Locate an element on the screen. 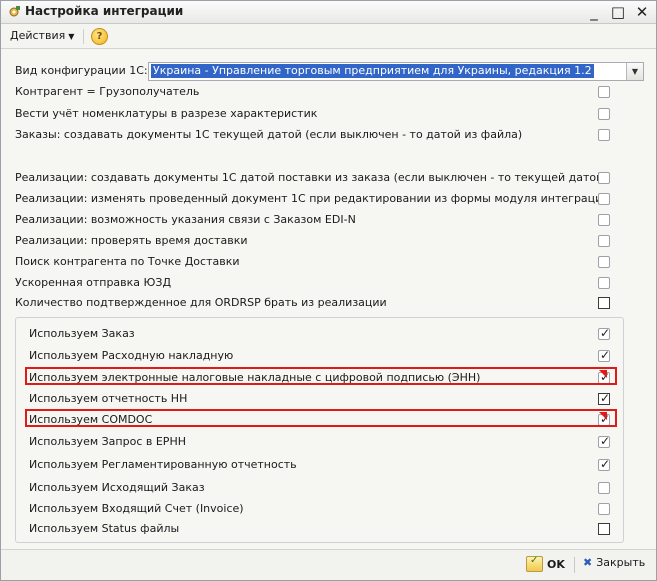 The width and height of the screenshot is (657, 581). settings-gear-icon is located at coordinates (14, 11).